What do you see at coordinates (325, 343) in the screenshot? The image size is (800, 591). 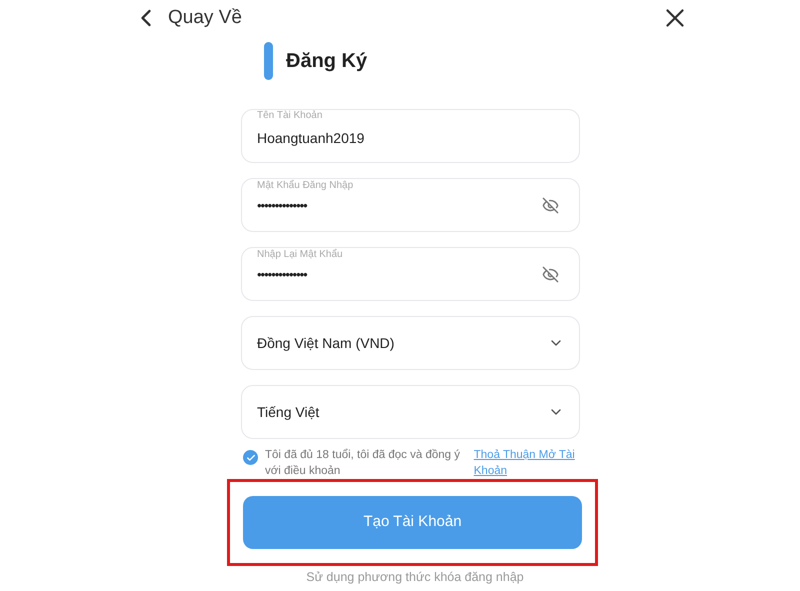 I see `dropdown-value: Đồng Việt Nam (VND)` at bounding box center [325, 343].